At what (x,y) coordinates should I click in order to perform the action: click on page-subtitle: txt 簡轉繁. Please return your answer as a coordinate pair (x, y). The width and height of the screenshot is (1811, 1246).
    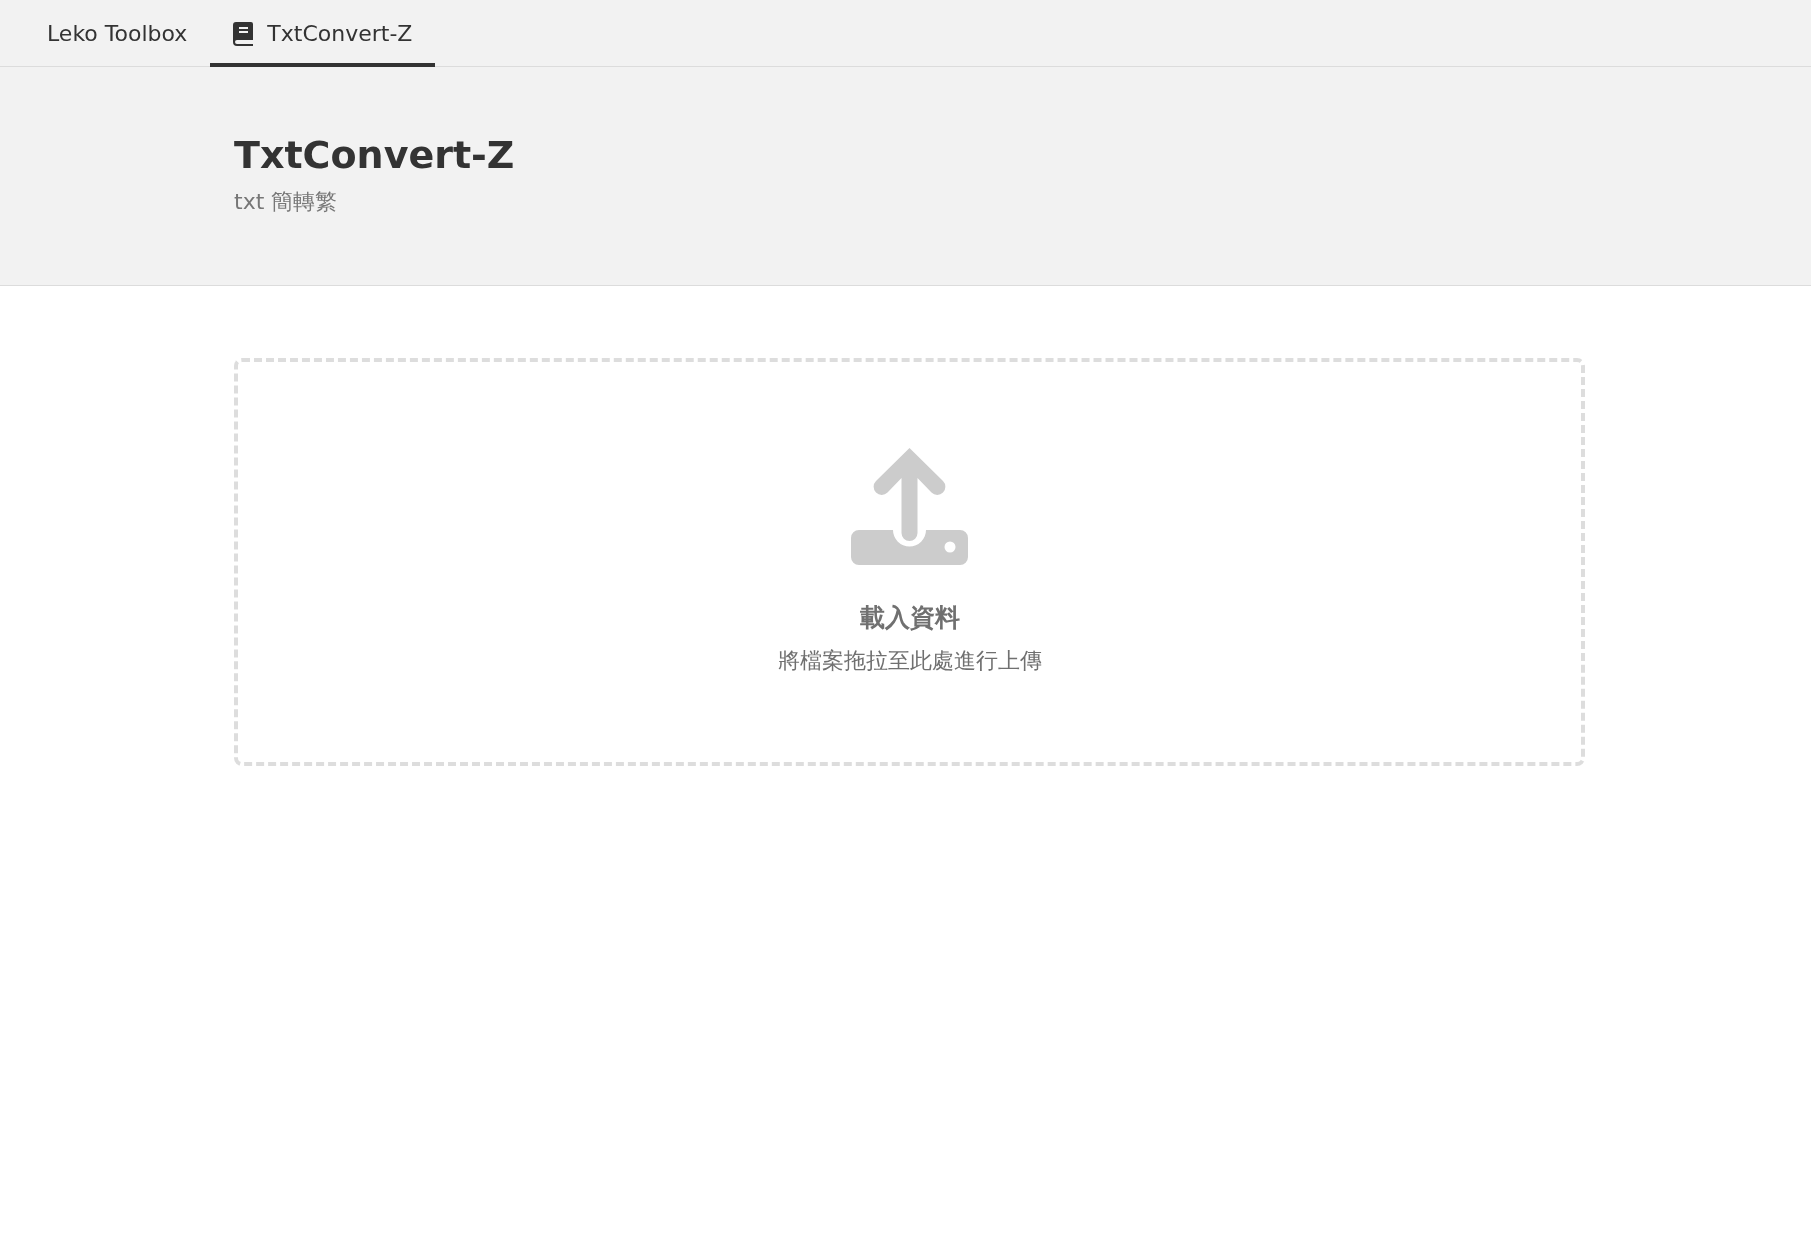
    Looking at the image, I should click on (286, 202).